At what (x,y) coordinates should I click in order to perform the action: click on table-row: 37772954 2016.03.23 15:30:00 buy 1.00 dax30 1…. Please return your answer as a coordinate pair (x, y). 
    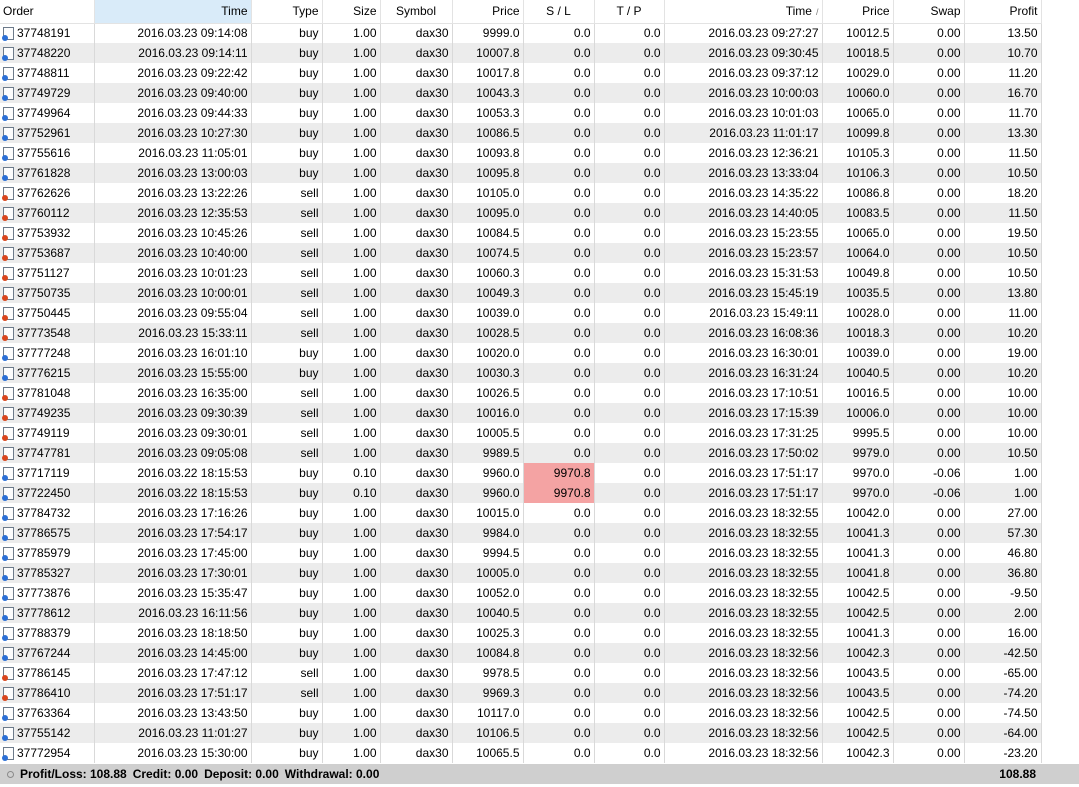
    Looking at the image, I should click on (521, 753).